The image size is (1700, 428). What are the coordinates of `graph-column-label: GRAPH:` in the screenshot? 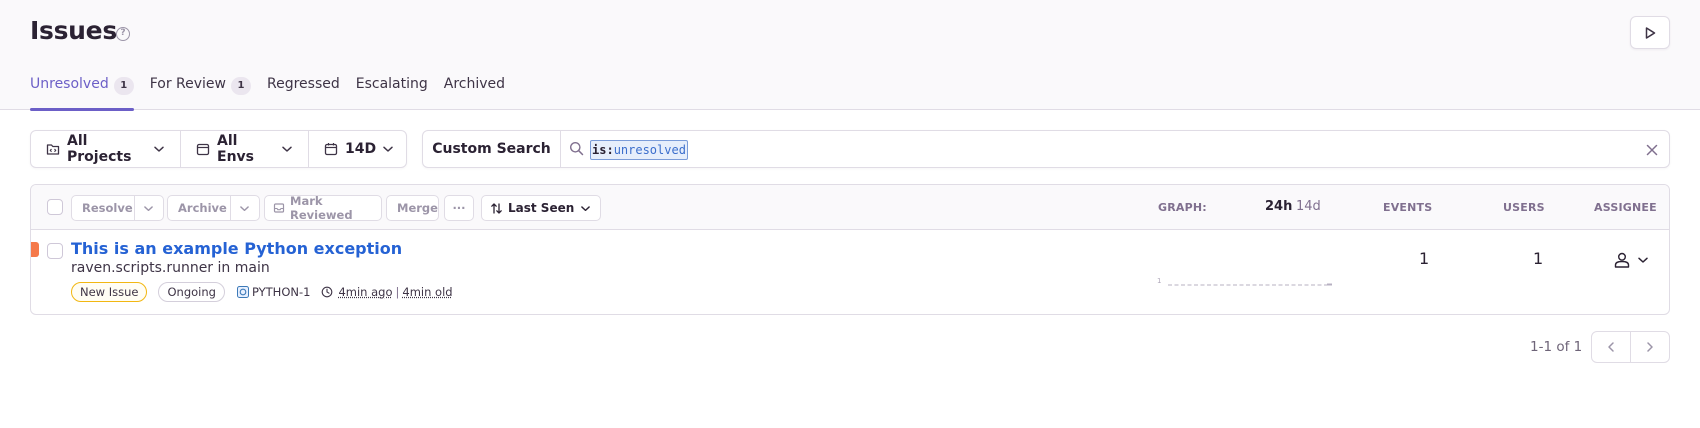 It's located at (1182, 207).